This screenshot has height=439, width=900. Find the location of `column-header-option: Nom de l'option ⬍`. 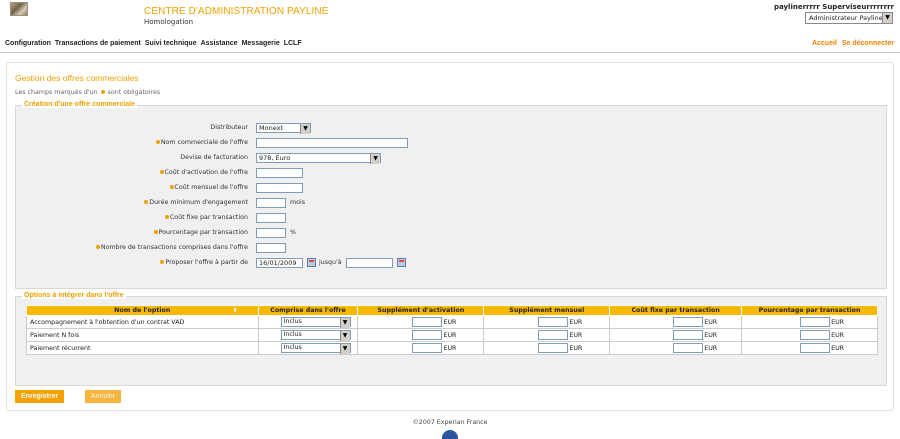

column-header-option: Nom de l'option ⬍ is located at coordinates (142, 310).